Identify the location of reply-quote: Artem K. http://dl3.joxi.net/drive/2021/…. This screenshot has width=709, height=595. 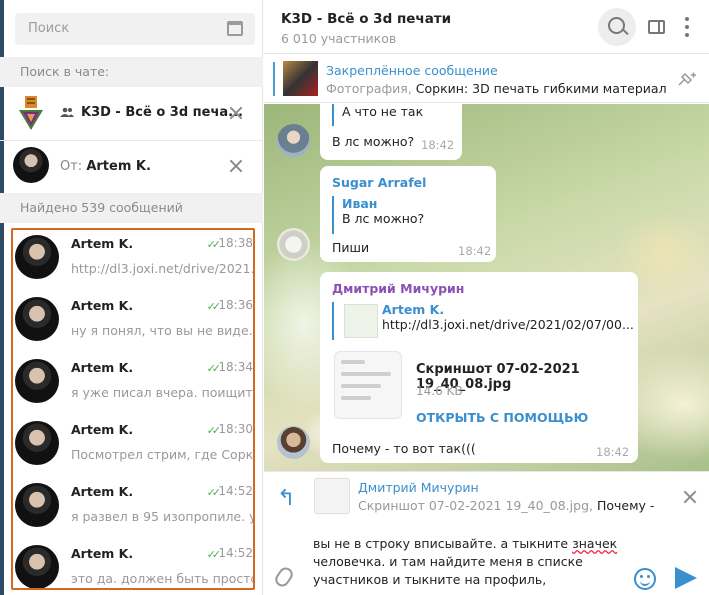
(483, 321).